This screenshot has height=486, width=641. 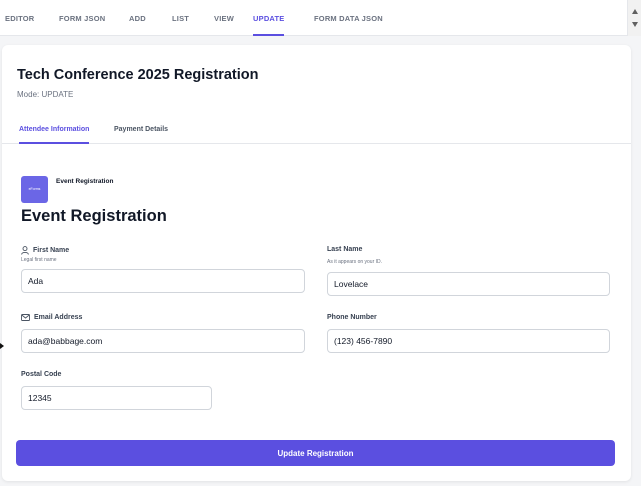 I want to click on tab-update: UPDATE, so click(x=269, y=18).